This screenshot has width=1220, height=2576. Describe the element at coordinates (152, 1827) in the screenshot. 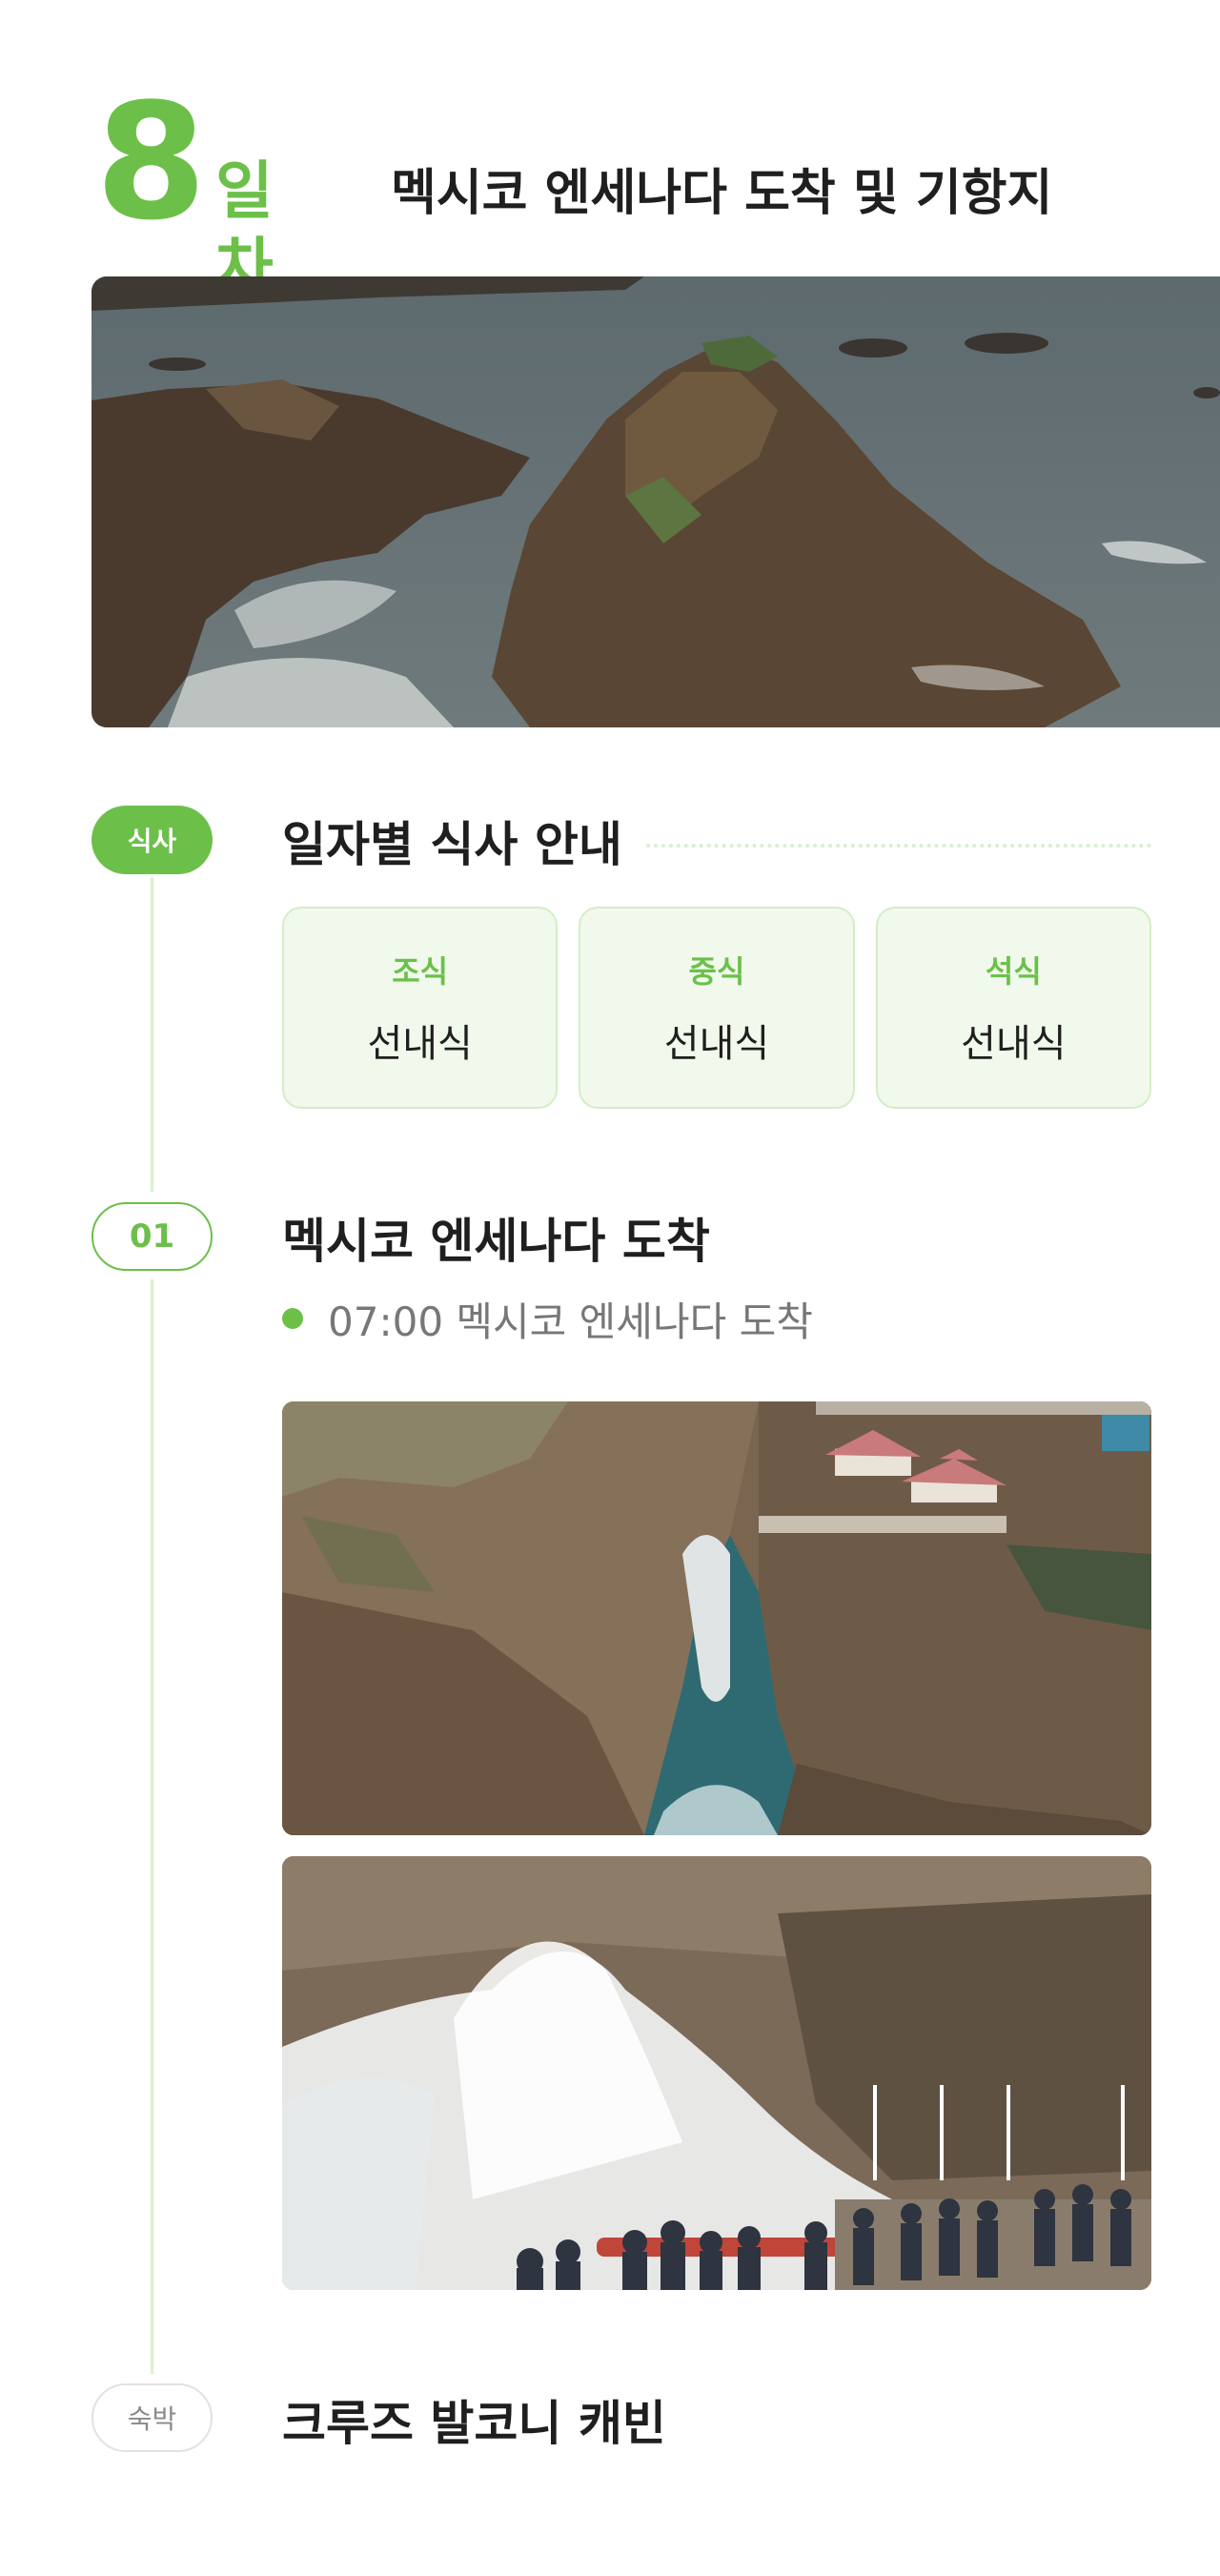

I see `timeline-line-stop` at that location.